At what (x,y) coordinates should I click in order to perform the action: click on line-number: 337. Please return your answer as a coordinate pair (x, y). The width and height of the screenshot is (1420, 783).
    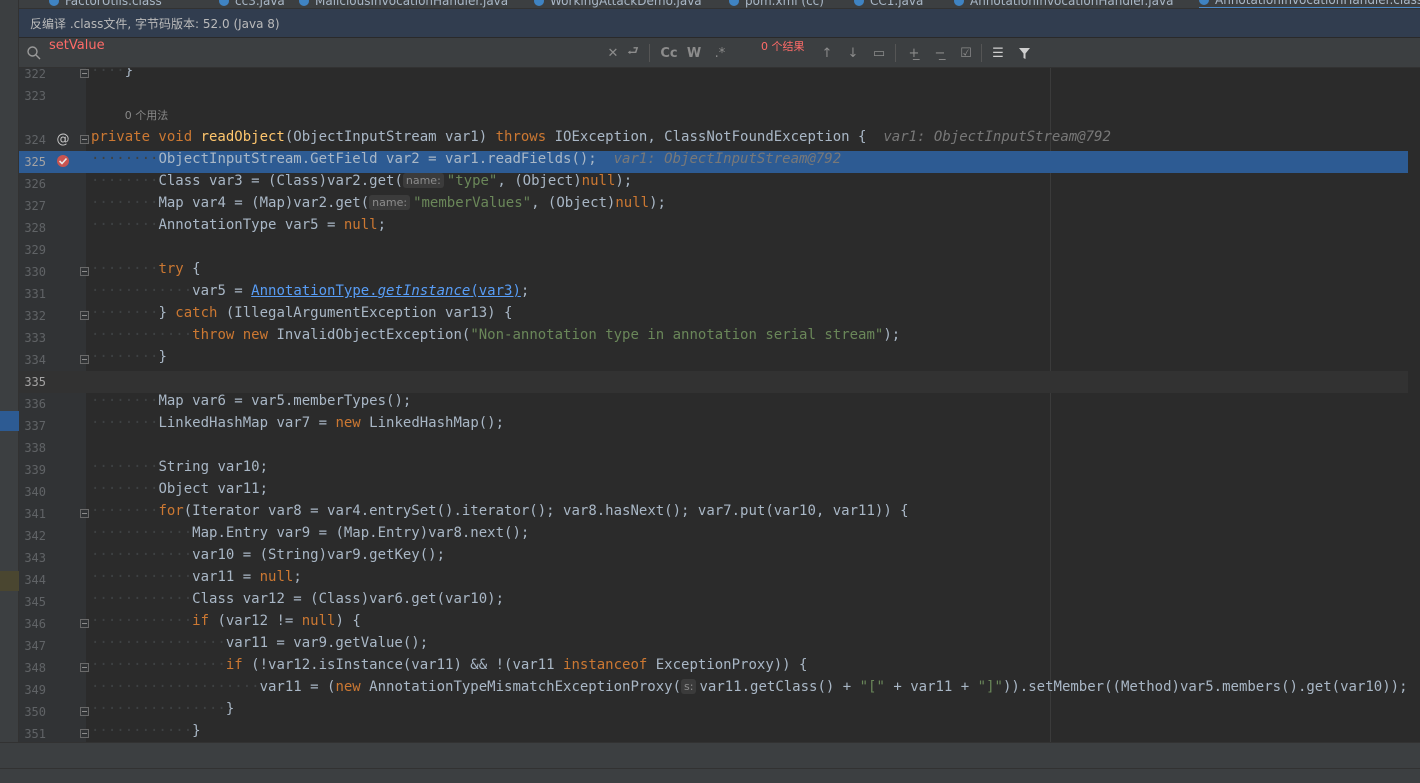
    Looking at the image, I should click on (32, 426).